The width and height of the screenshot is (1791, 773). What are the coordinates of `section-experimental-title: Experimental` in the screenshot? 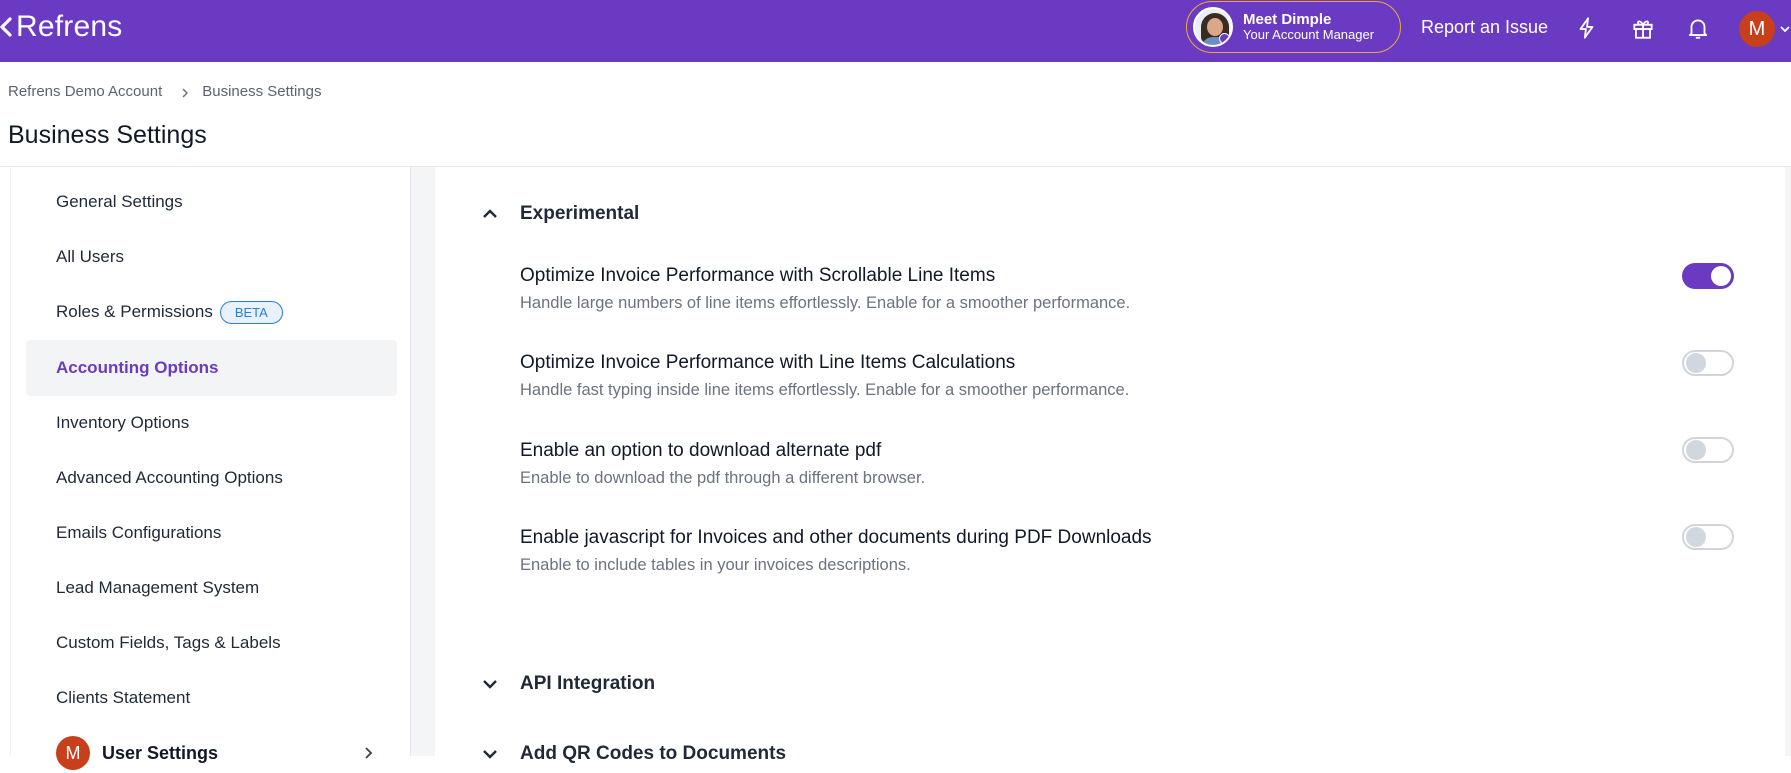 It's located at (580, 213).